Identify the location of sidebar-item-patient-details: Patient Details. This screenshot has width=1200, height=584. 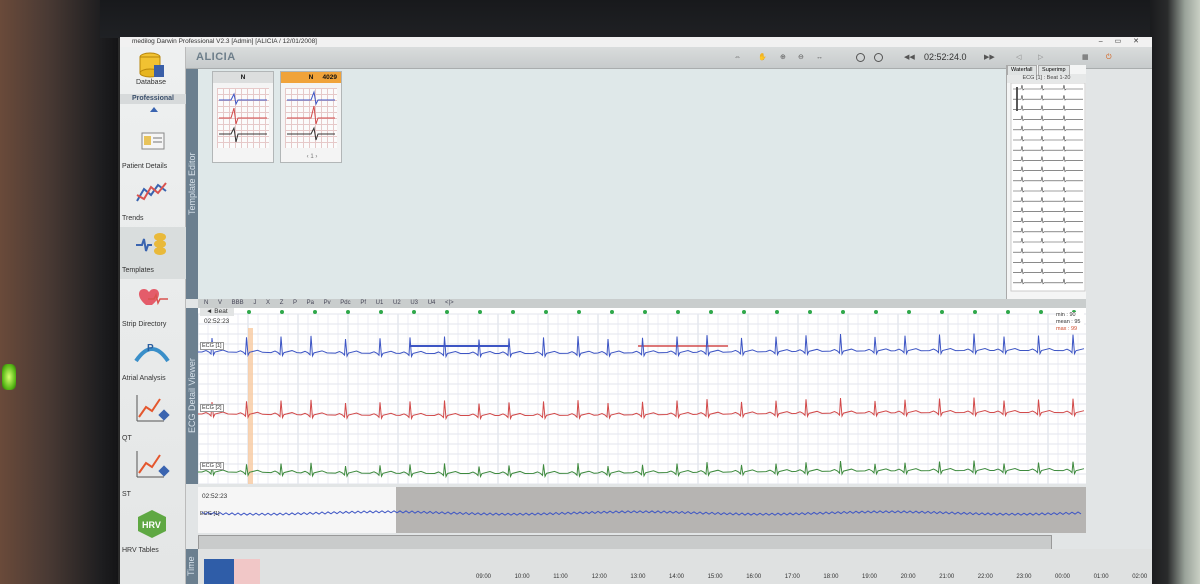
(153, 149).